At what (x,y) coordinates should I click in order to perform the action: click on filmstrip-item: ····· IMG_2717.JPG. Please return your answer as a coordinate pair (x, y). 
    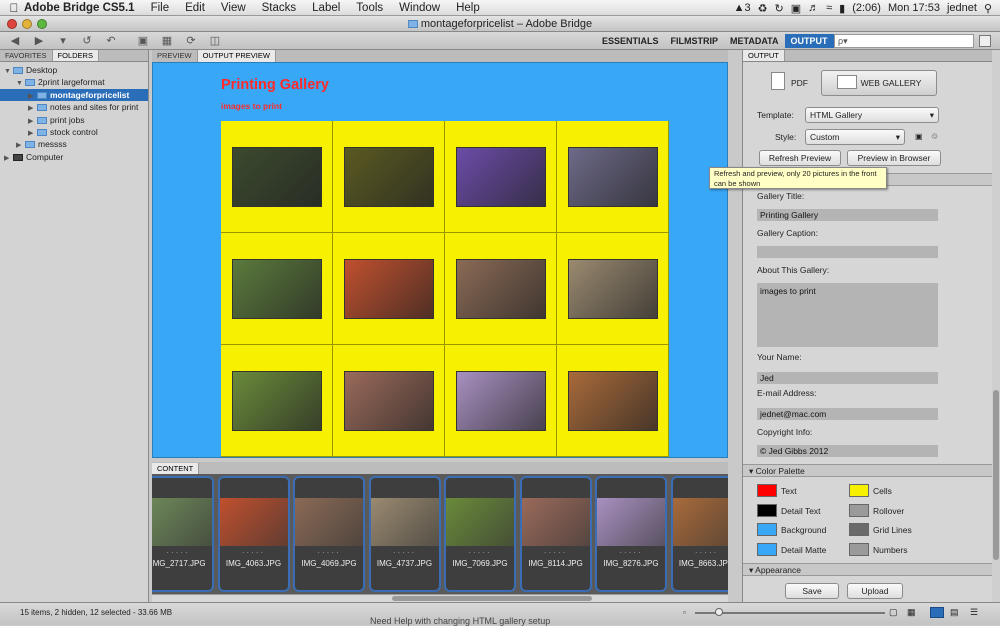
    Looking at the image, I should click on (183, 534).